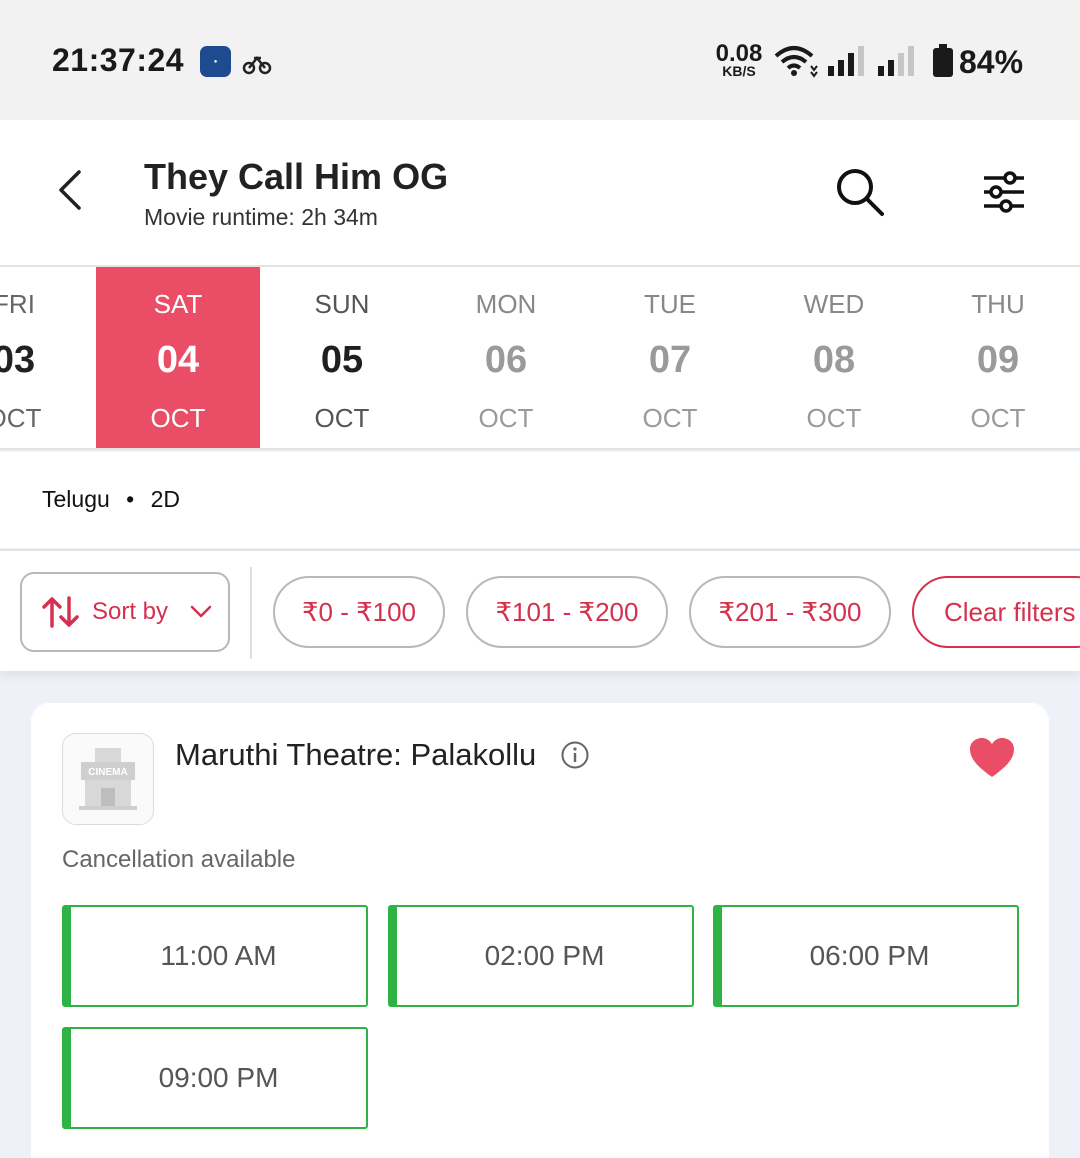 This screenshot has width=1080, height=1158. I want to click on showtime-button-0600pm: 06:00 PM, so click(866, 956).